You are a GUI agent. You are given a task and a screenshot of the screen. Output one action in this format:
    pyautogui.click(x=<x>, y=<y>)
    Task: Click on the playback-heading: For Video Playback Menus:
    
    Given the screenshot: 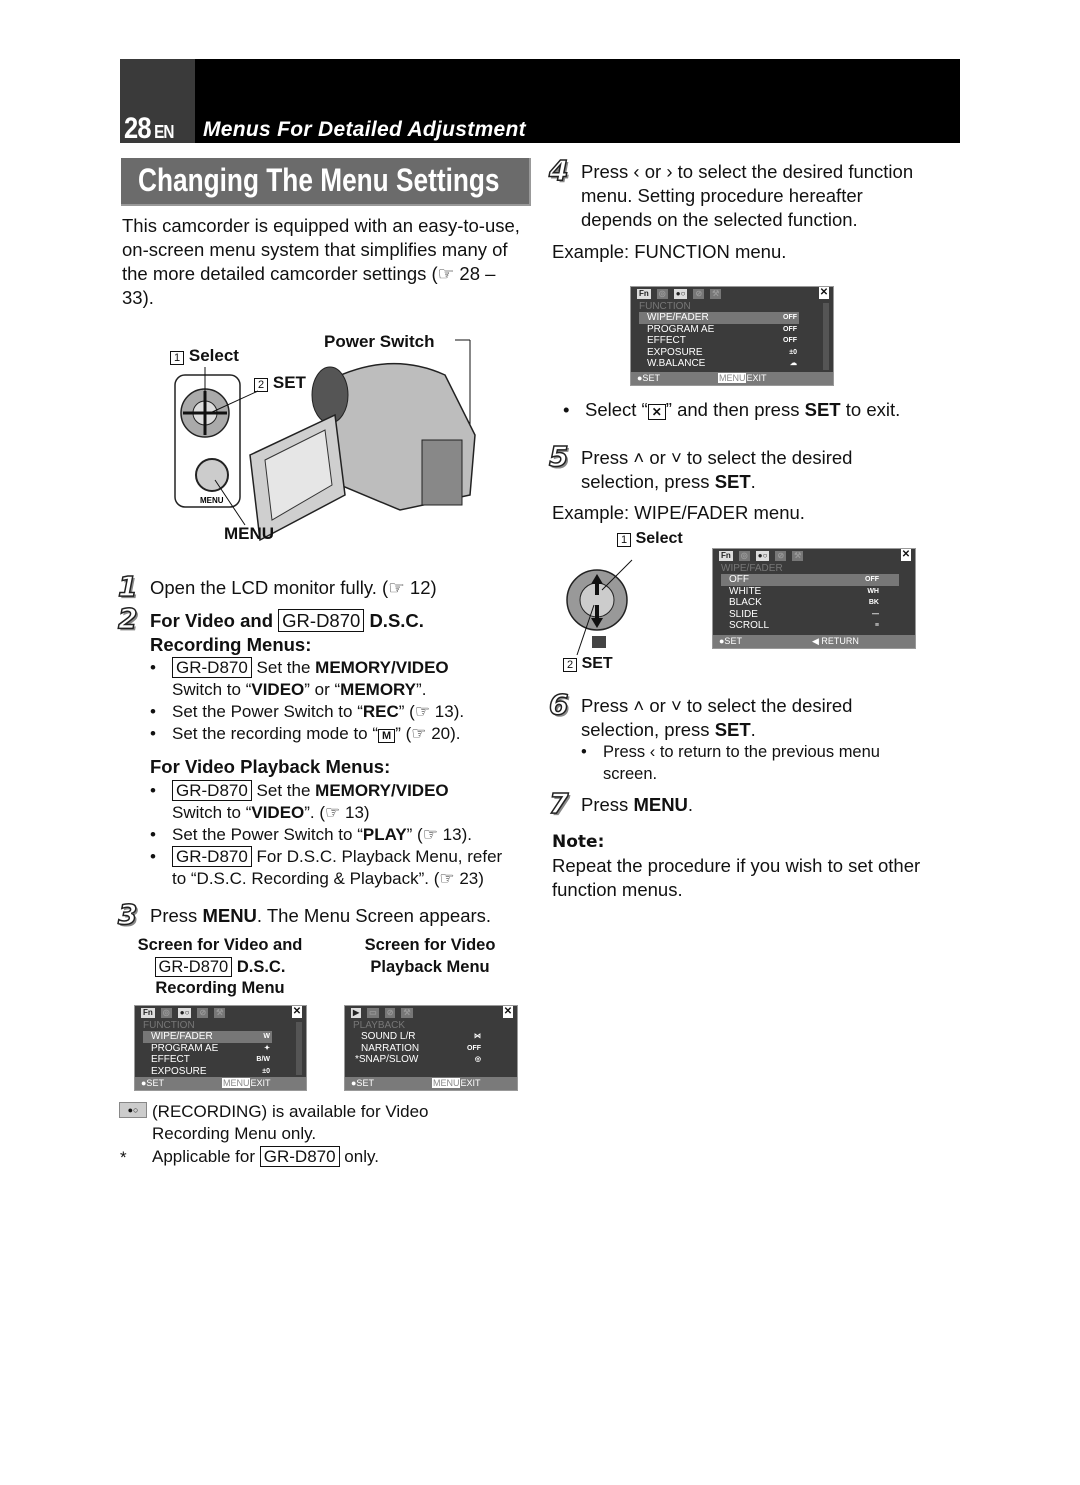 What is the action you would take?
    pyautogui.click(x=270, y=766)
    